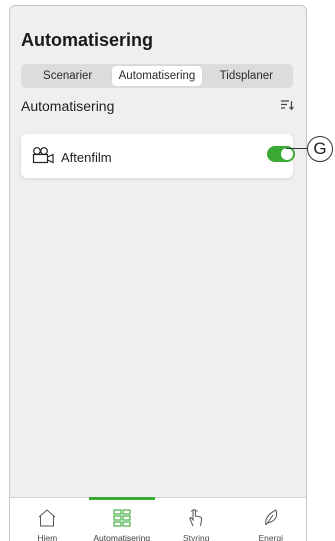 Image resolution: width=335 pixels, height=541 pixels. I want to click on home-icon, so click(47, 518).